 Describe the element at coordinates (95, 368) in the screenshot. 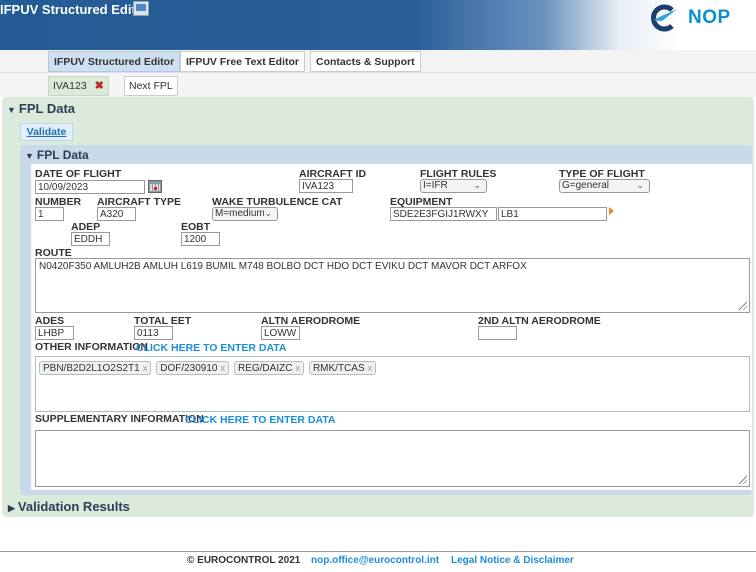

I see `other-info-chip: PBN/B2D2L1O2S2T1 x` at that location.